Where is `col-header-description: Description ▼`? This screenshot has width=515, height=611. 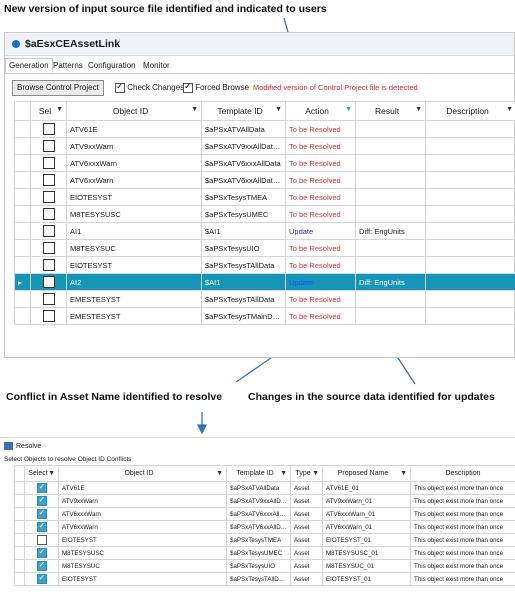 col-header-description: Description ▼ is located at coordinates (470, 111).